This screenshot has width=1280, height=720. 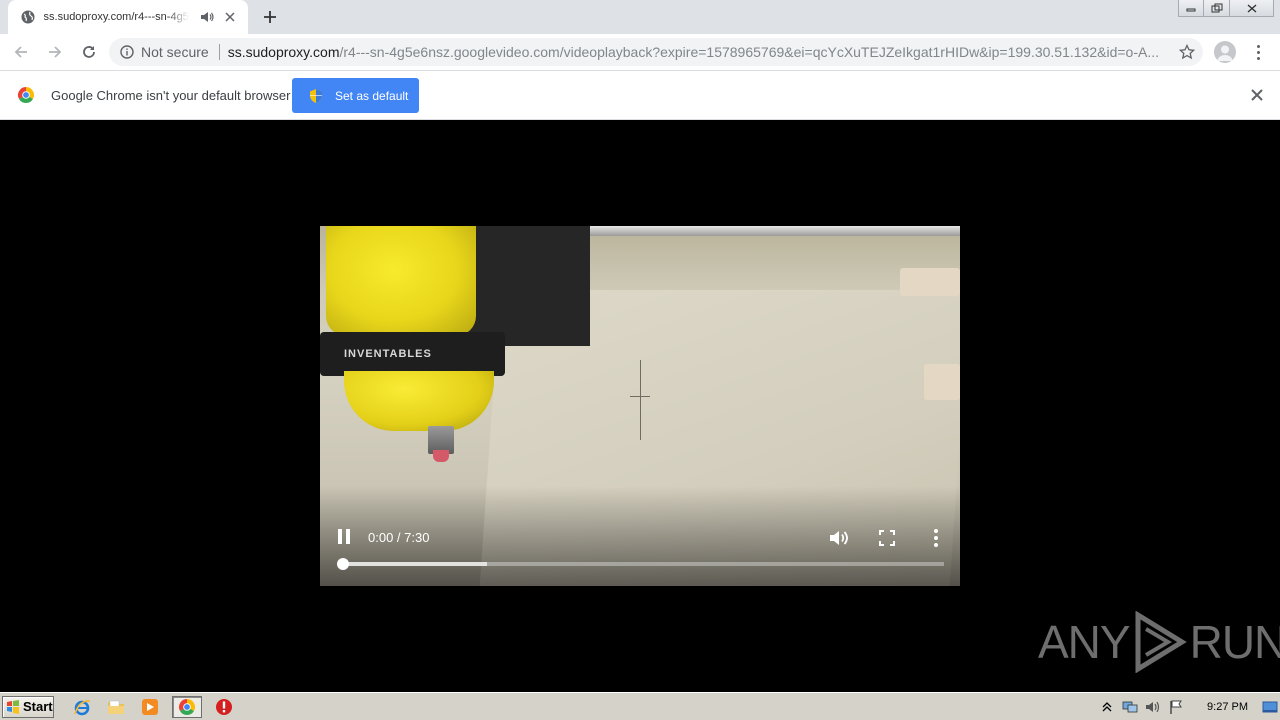 I want to click on seek-thumb, so click(x=343, y=564).